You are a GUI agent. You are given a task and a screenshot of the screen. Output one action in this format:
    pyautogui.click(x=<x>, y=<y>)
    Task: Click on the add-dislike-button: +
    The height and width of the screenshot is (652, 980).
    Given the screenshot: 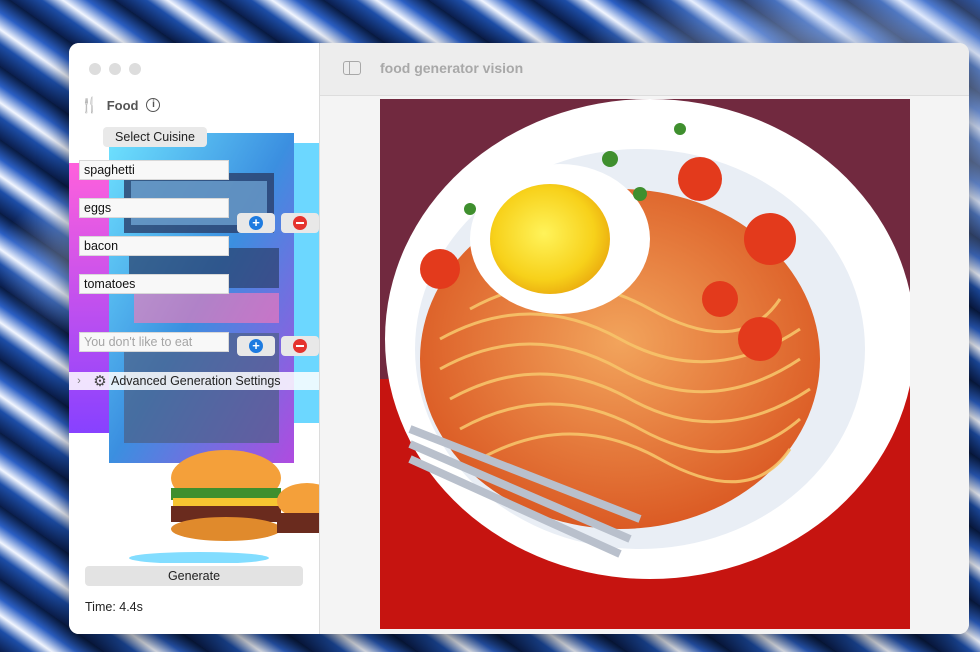 What is the action you would take?
    pyautogui.click(x=256, y=346)
    